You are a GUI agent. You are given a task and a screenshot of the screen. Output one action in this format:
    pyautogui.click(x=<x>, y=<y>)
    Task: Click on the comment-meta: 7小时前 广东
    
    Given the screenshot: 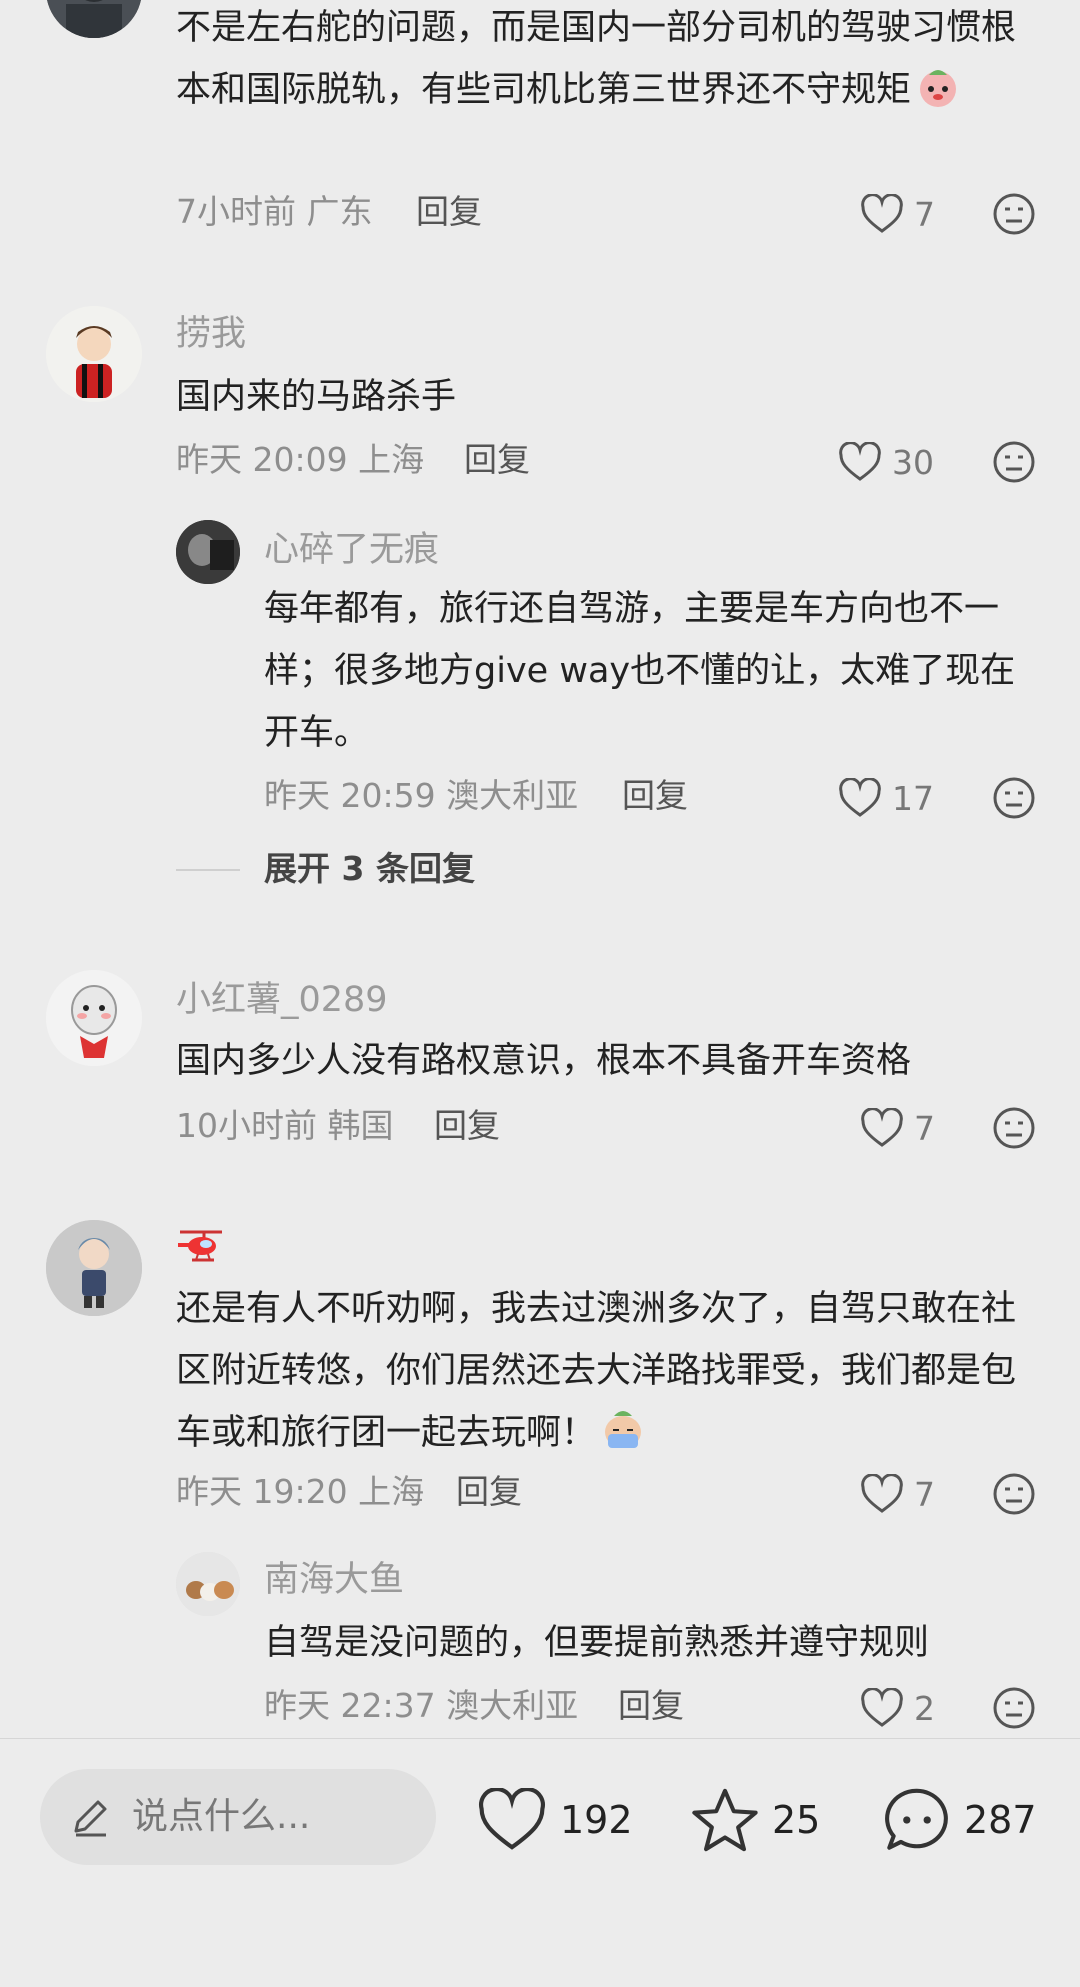 What is the action you would take?
    pyautogui.click(x=274, y=211)
    